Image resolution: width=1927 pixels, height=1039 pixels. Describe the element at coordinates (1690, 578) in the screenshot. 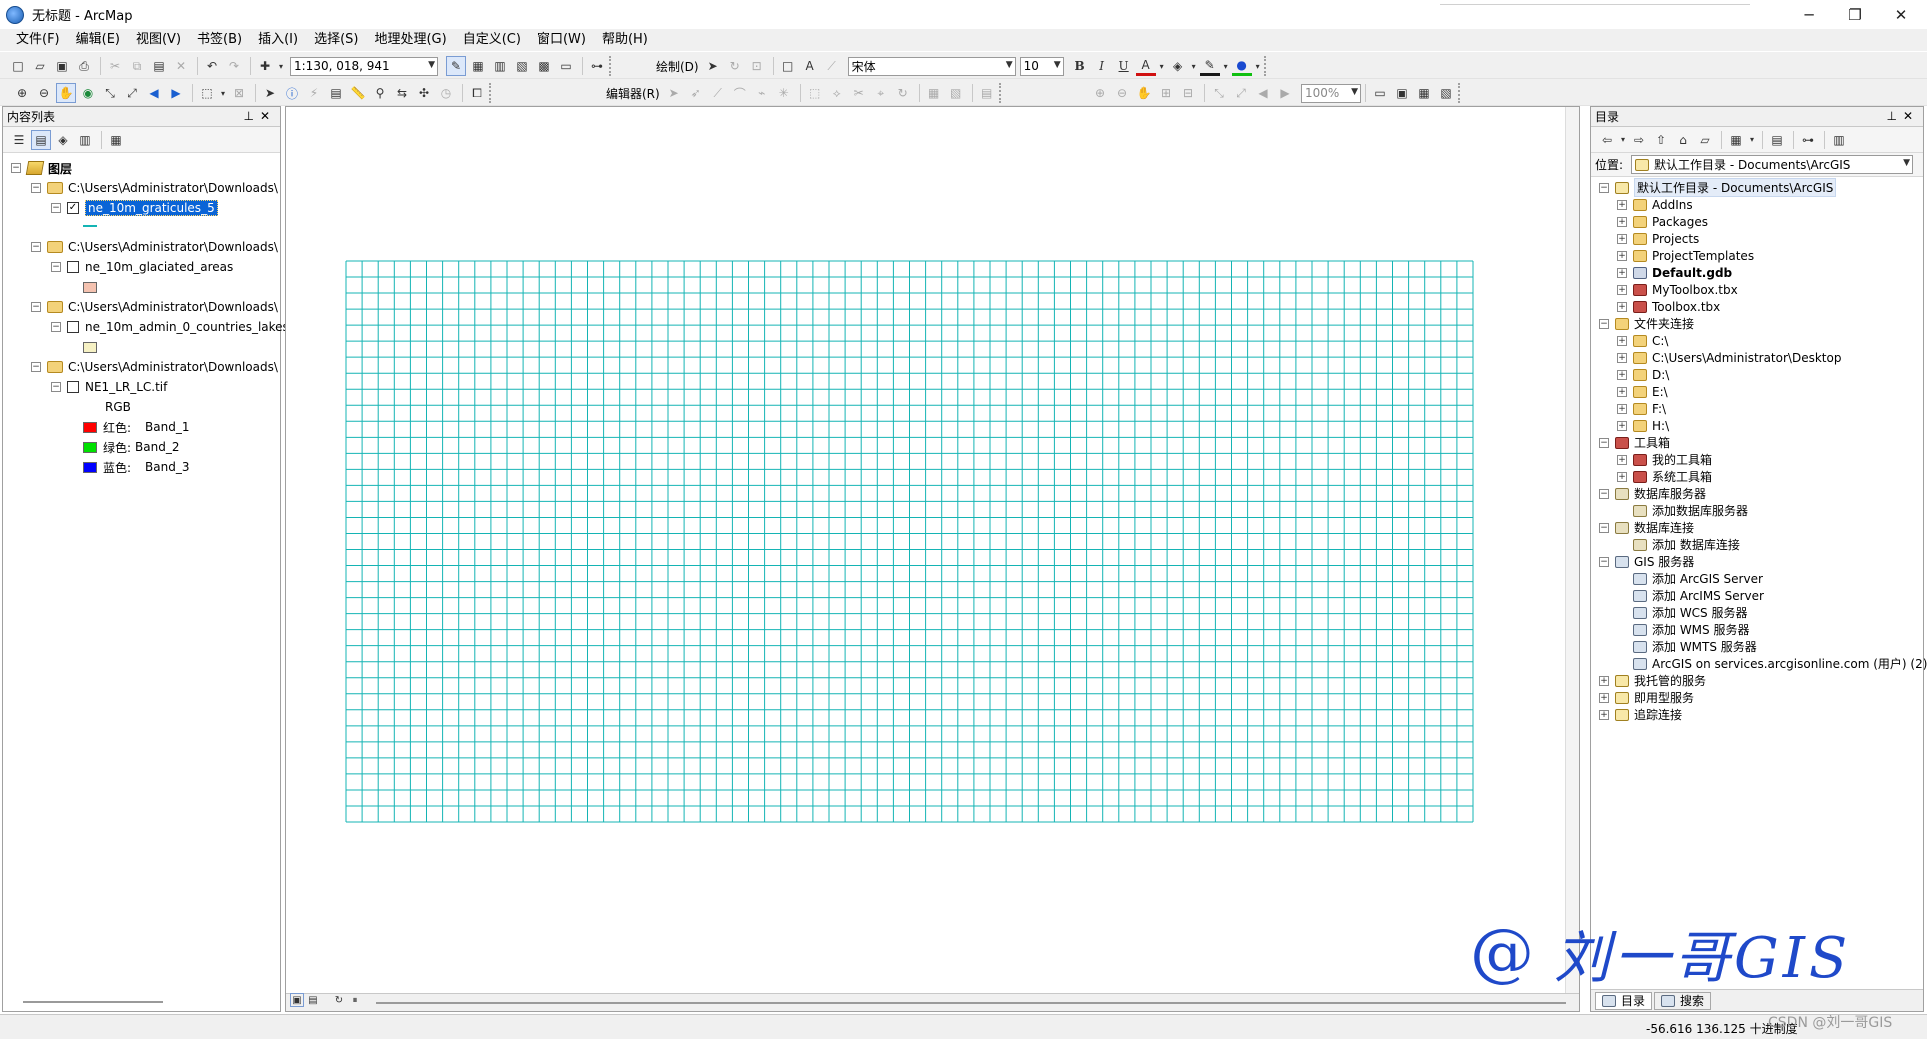

I see `catalog-tree-item: 添加 ArcGIS Server` at that location.